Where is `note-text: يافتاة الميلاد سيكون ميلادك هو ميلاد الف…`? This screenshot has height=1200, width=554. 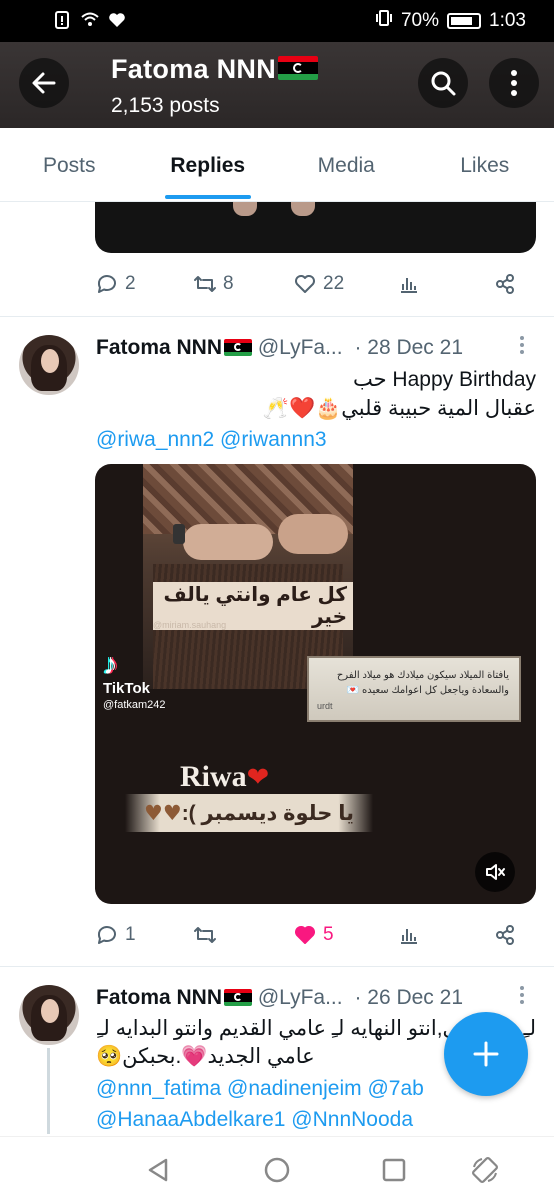
note-text: يافتاة الميلاد سيكون ميلادك هو ميلاد الف… is located at coordinates (422, 683).